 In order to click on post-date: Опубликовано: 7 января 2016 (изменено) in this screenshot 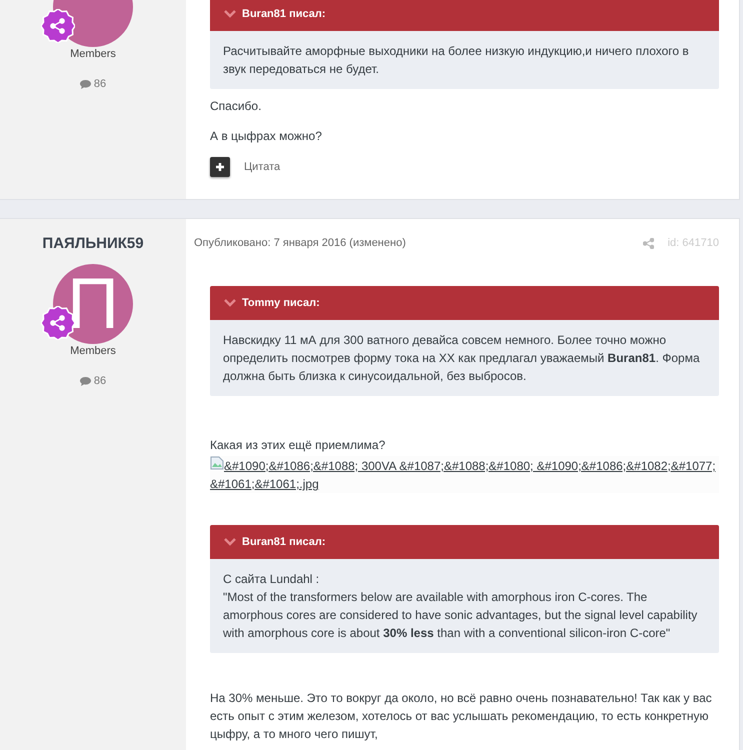, I will do `click(300, 243)`.